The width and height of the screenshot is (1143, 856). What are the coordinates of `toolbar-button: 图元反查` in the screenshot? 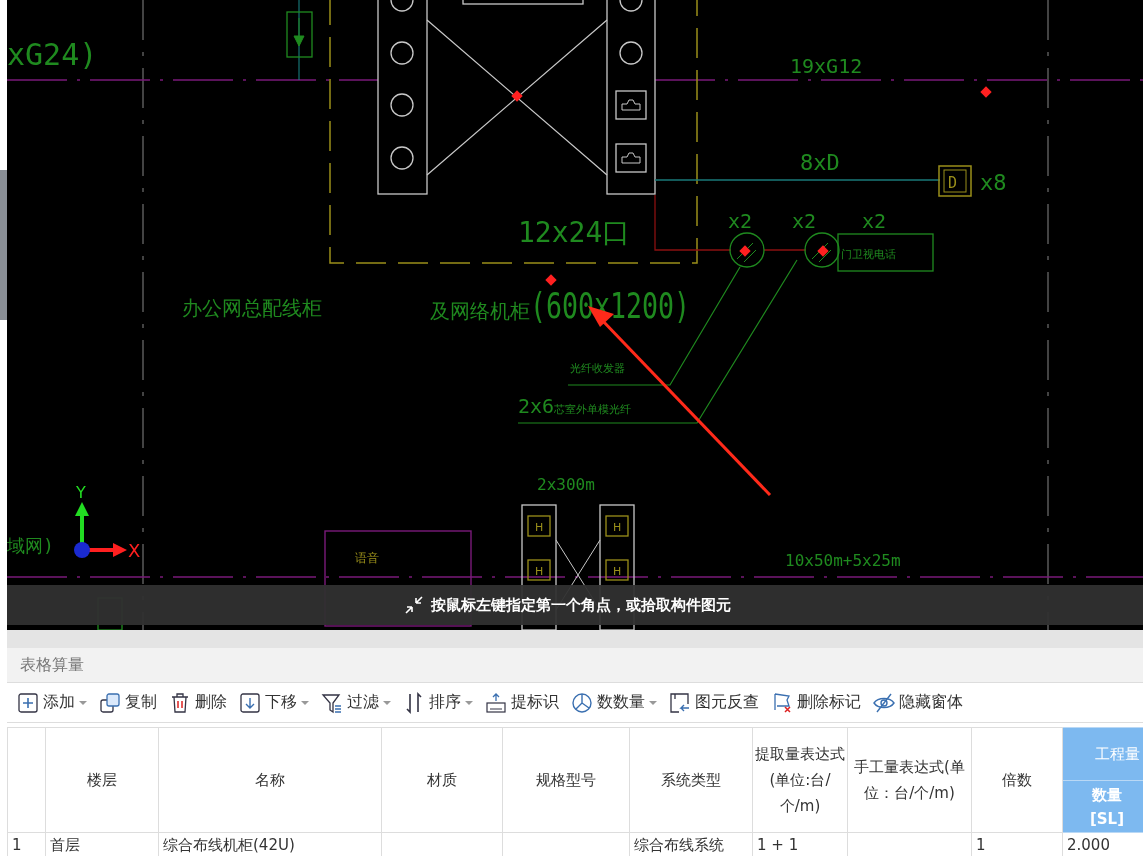 It's located at (714, 702).